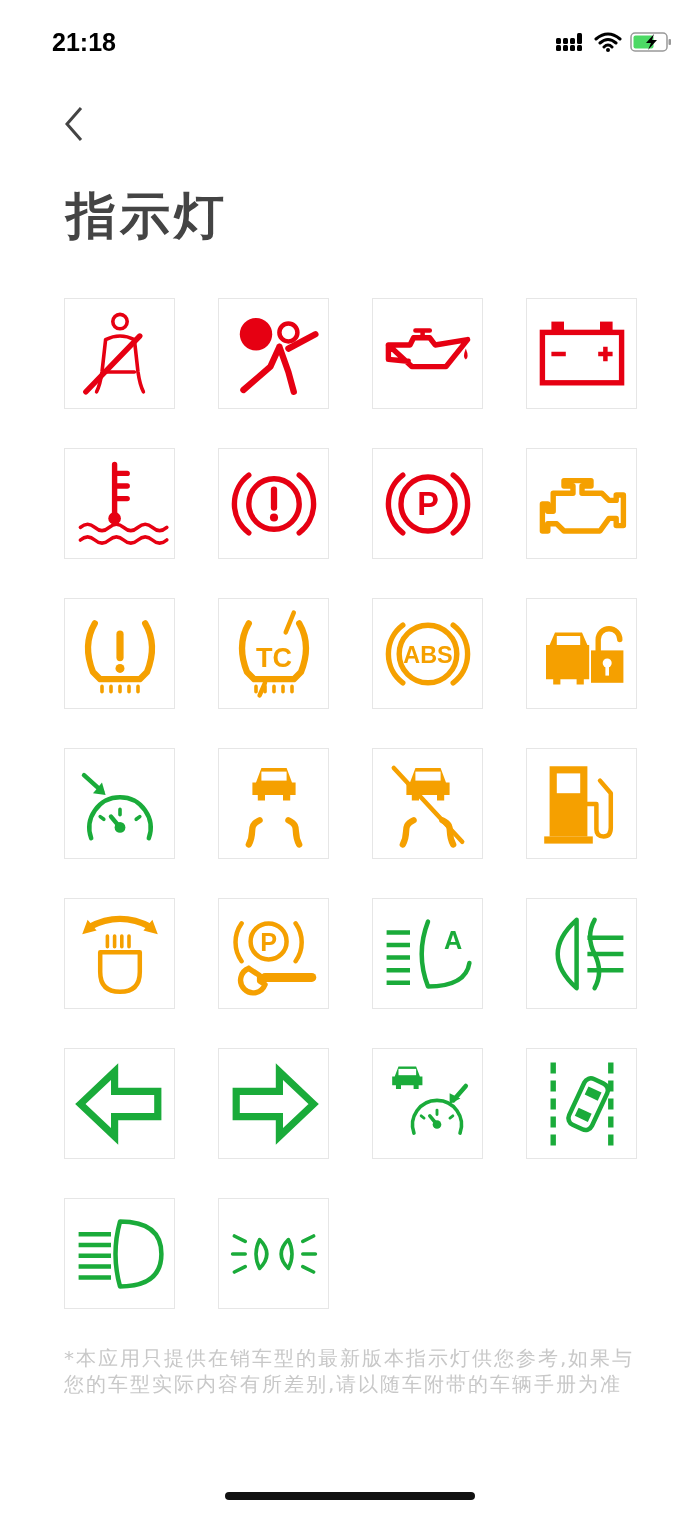  Describe the element at coordinates (608, 42) in the screenshot. I see `wifi-icon` at that location.